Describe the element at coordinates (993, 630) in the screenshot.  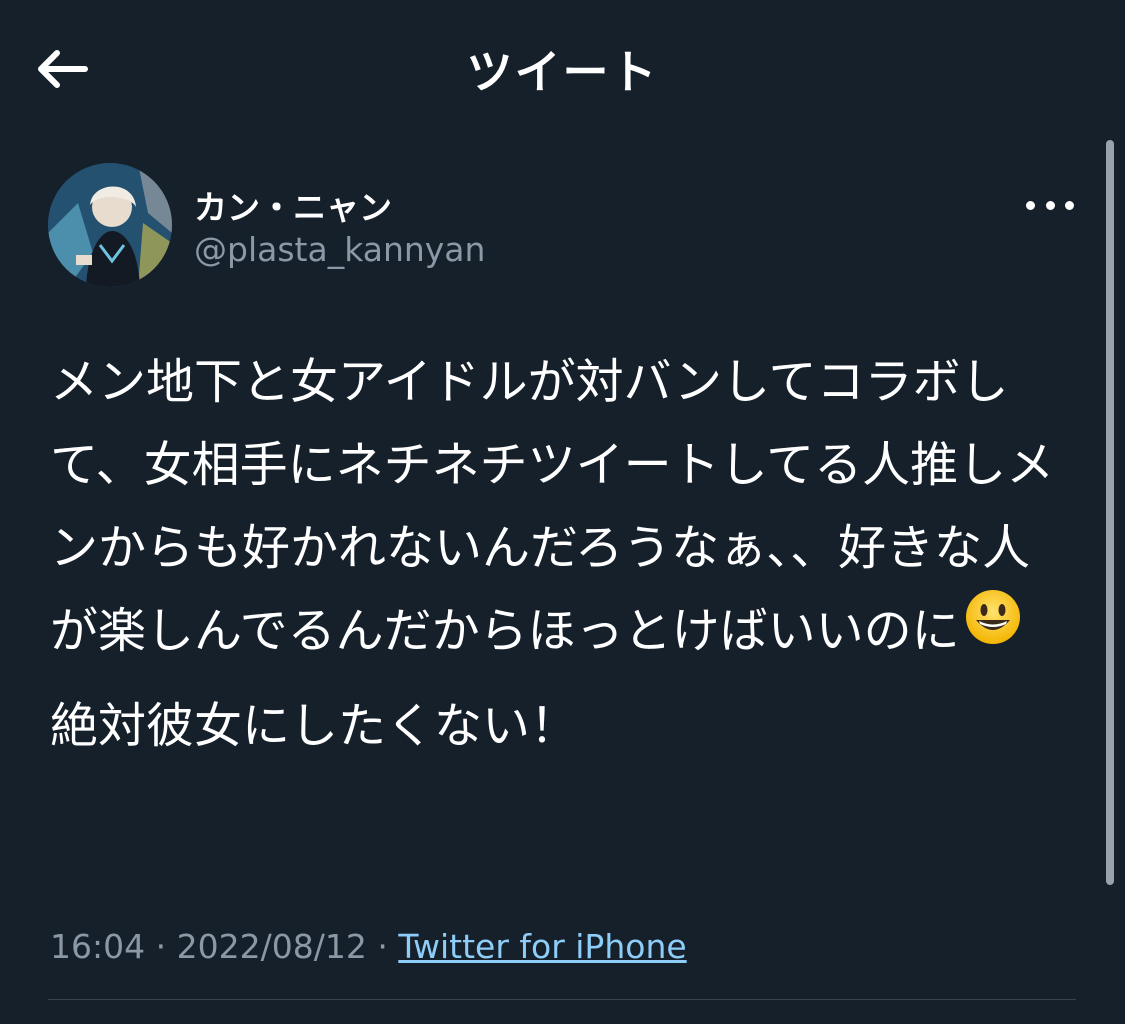
I see `grinning-face-emoji` at that location.